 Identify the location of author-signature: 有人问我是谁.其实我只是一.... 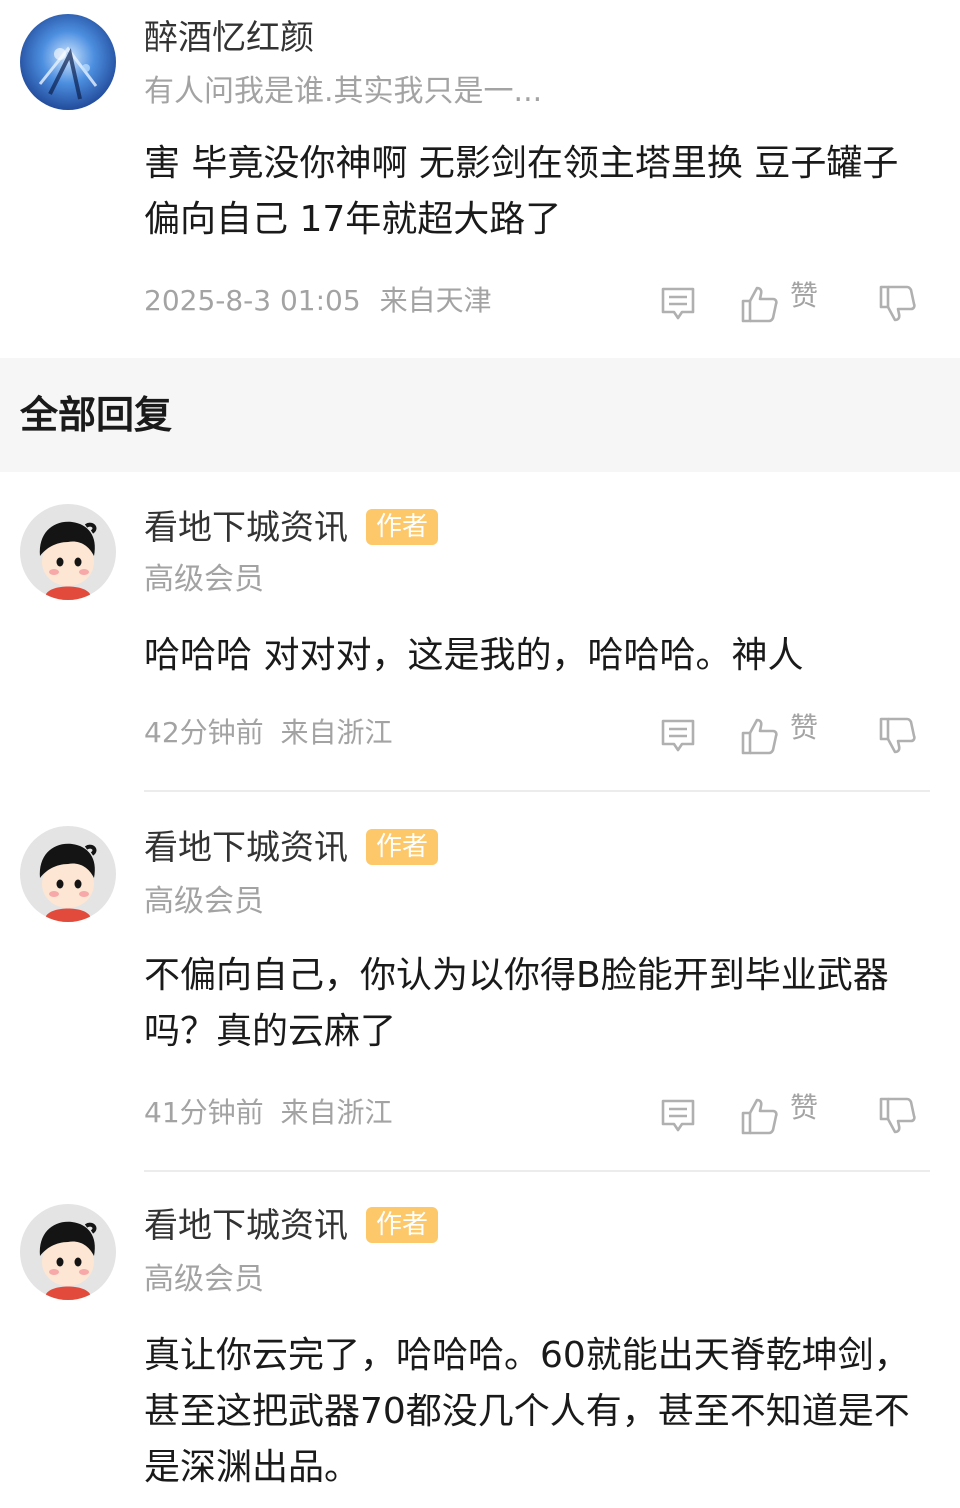
(343, 91).